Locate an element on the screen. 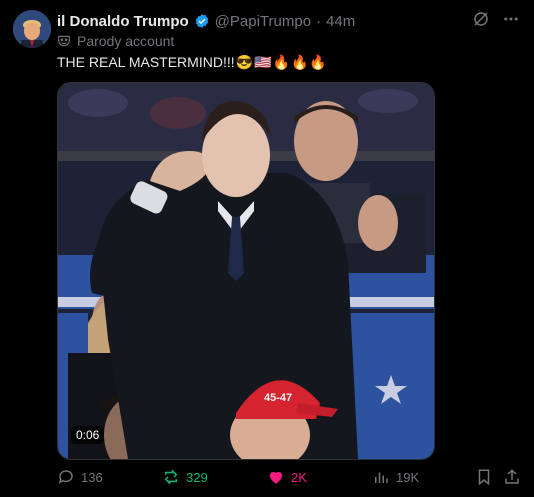  author-display-name: il Donaldo Trumpo is located at coordinates (123, 21).